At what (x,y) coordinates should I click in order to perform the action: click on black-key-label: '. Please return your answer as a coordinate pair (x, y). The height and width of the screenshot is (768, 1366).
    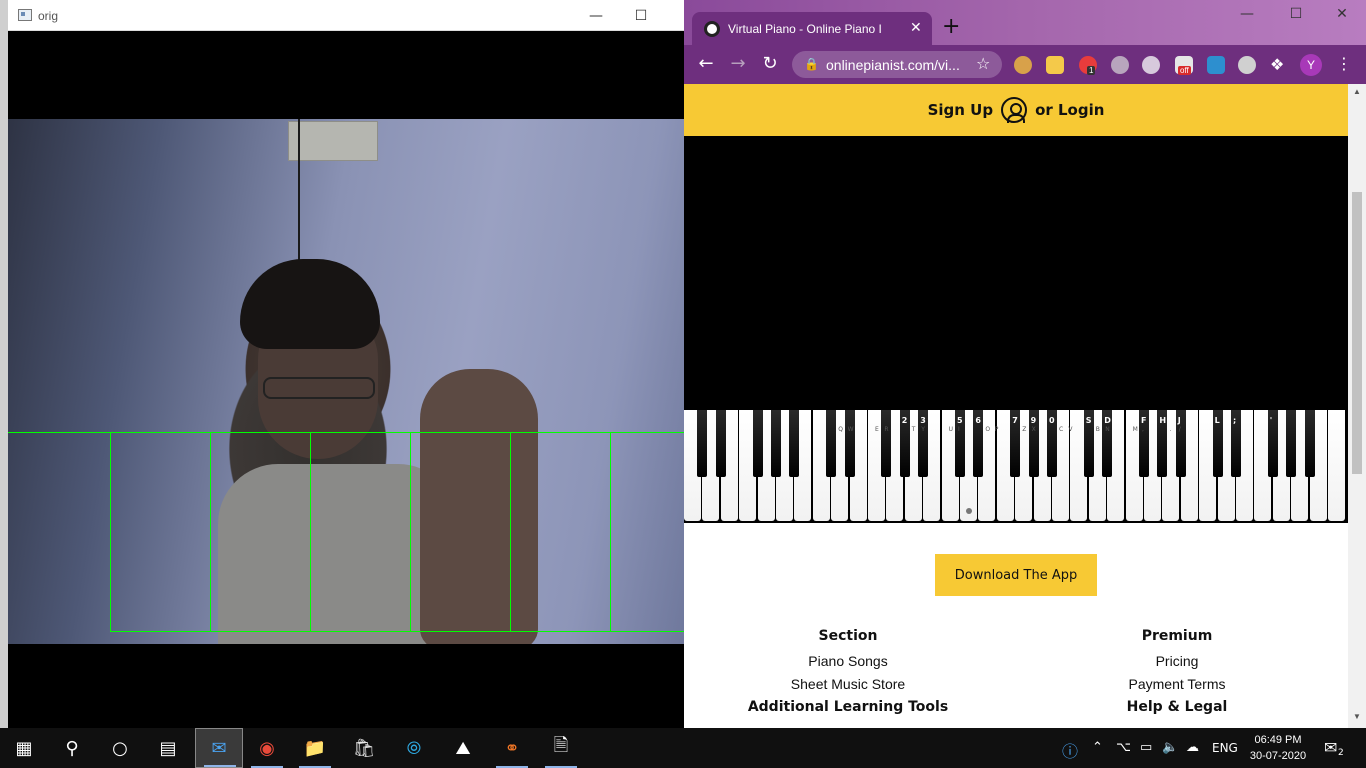
    Looking at the image, I should click on (1271, 420).